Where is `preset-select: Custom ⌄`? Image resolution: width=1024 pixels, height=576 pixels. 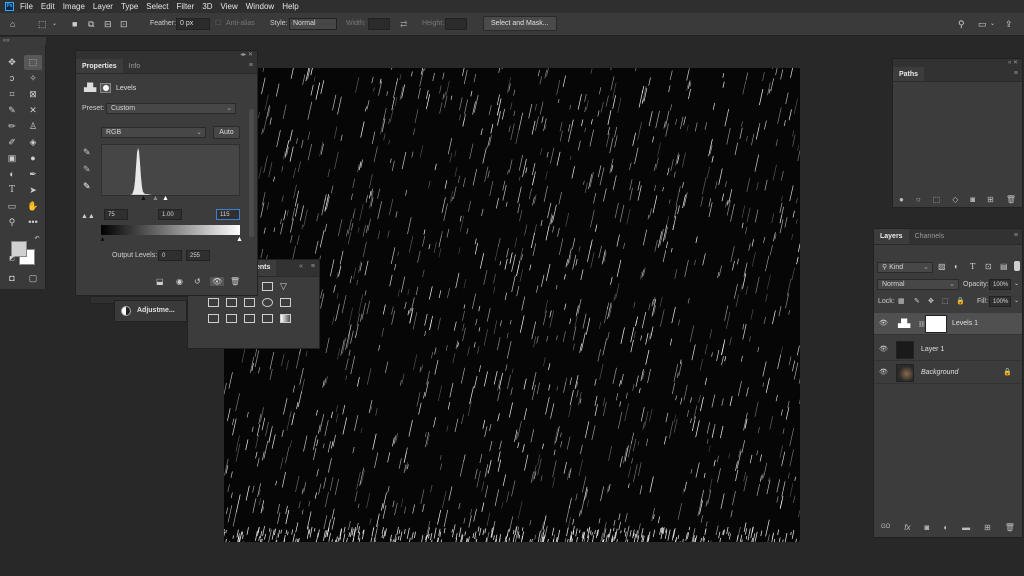 preset-select: Custom ⌄ is located at coordinates (171, 108).